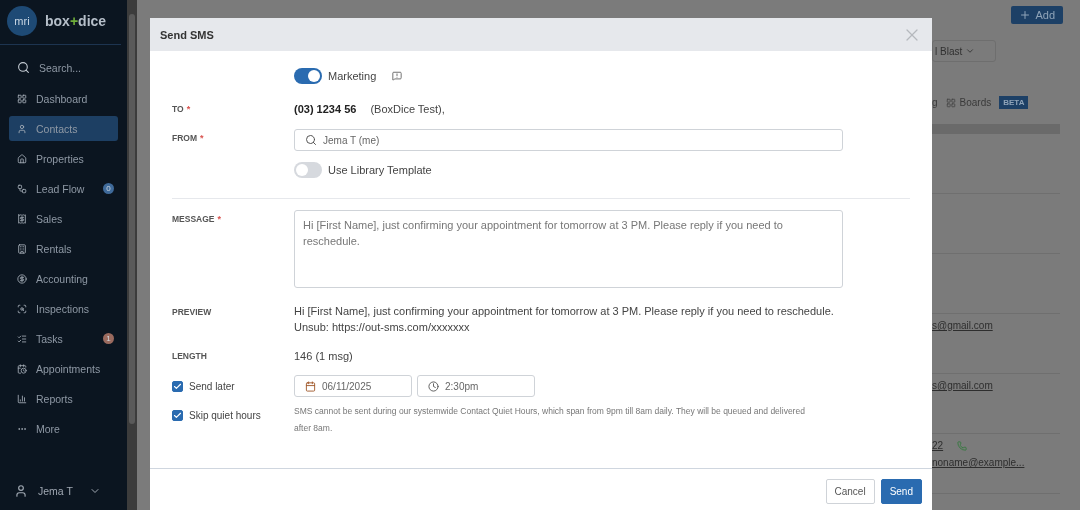 The width and height of the screenshot is (1080, 510). What do you see at coordinates (63, 495) in the screenshot?
I see `user-menu: Jema T` at bounding box center [63, 495].